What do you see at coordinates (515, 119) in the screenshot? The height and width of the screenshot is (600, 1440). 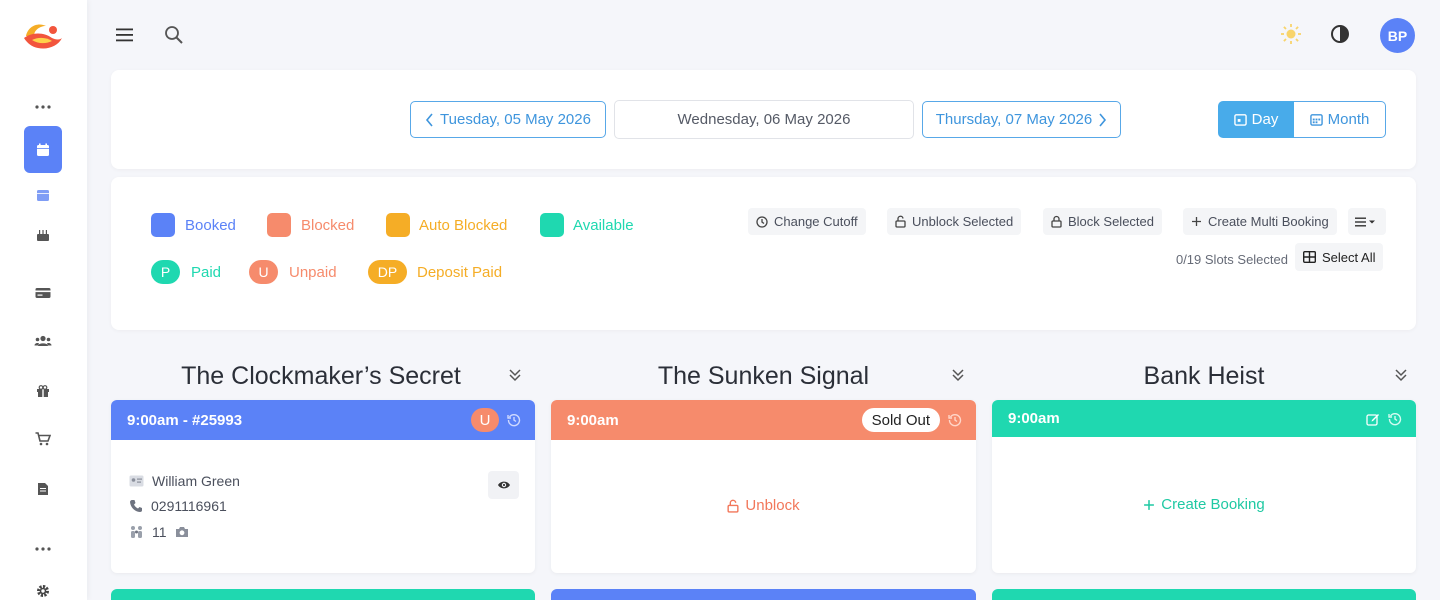 I see `prev-day-label: Tuesday, 05 May 2026` at bounding box center [515, 119].